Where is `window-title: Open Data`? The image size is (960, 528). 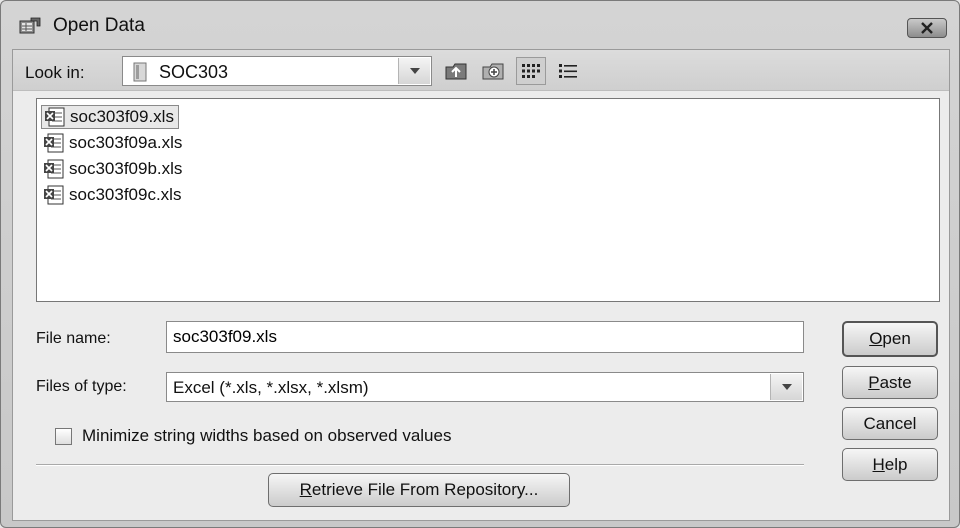
window-title: Open Data is located at coordinates (99, 25).